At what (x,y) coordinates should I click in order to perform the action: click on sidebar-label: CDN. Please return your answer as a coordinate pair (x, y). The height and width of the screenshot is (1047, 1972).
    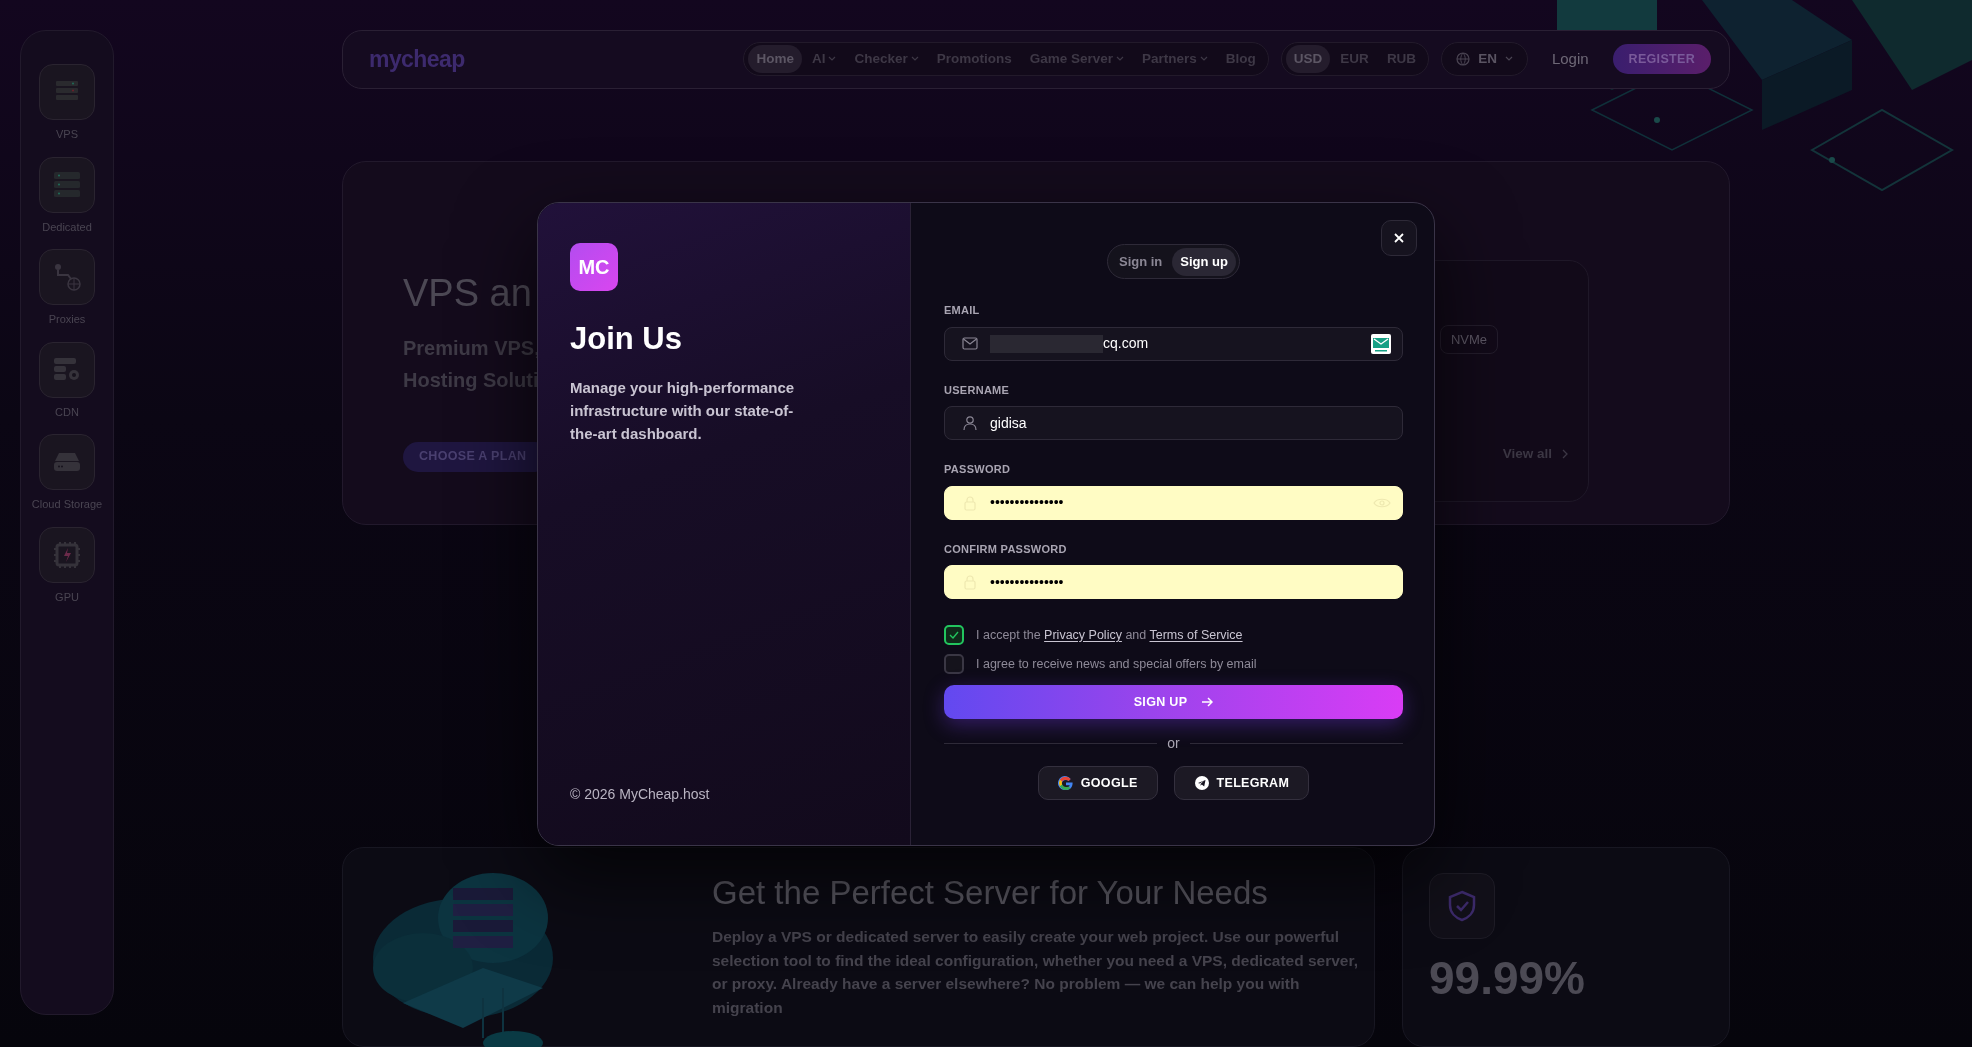
    Looking at the image, I should click on (67, 412).